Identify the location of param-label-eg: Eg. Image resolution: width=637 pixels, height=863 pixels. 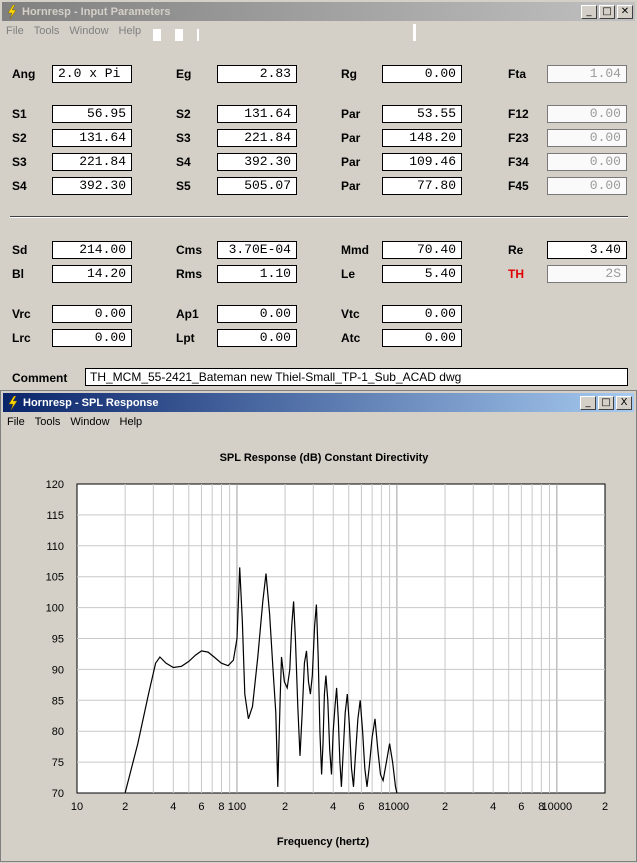
(184, 74).